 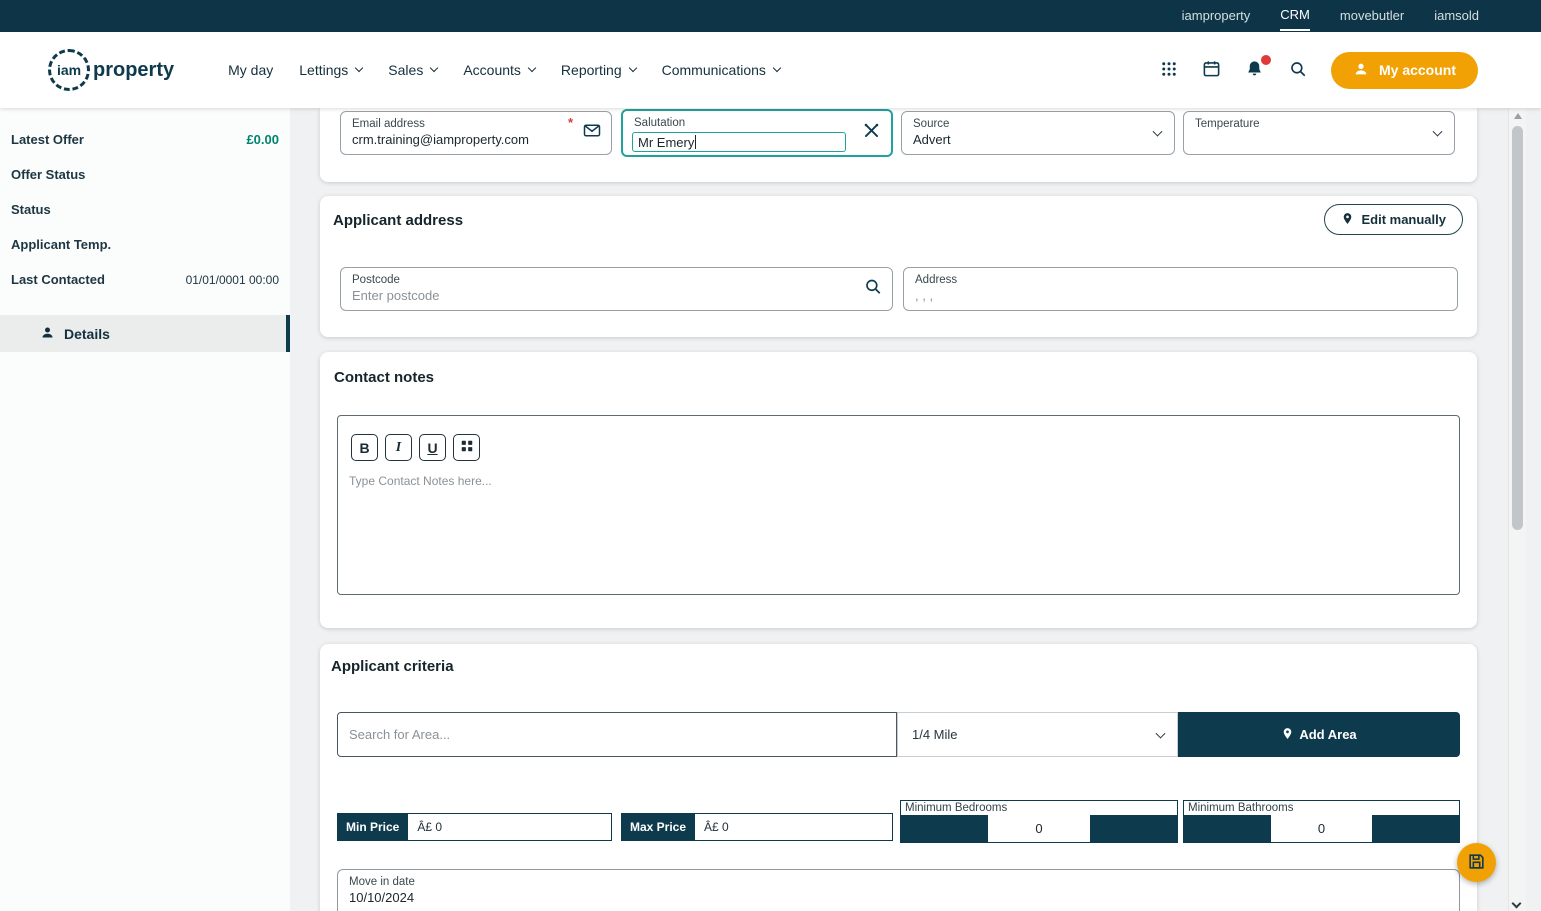 What do you see at coordinates (61, 244) in the screenshot?
I see `sidebar-field-applicant-temp: Applicant Temp.` at bounding box center [61, 244].